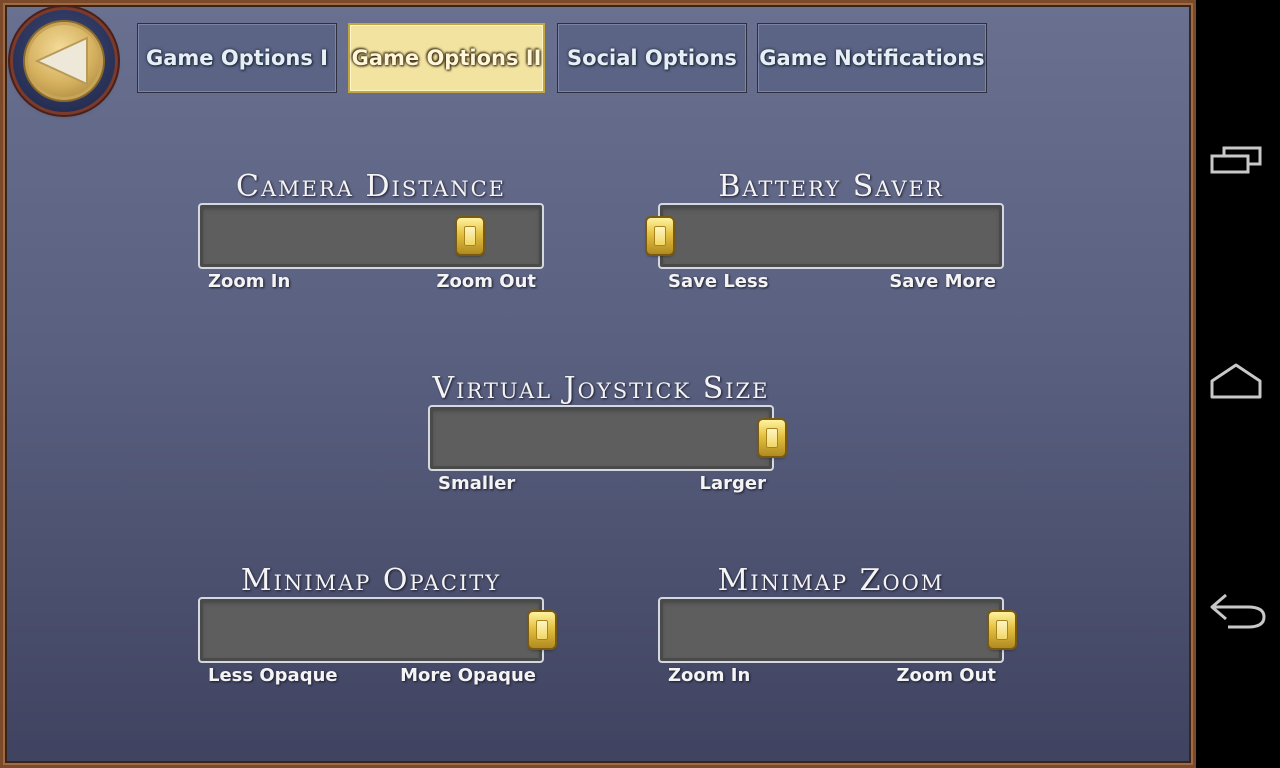 Image resolution: width=1280 pixels, height=768 pixels. I want to click on minimap-zoom-slider-thumb, so click(1002, 630).